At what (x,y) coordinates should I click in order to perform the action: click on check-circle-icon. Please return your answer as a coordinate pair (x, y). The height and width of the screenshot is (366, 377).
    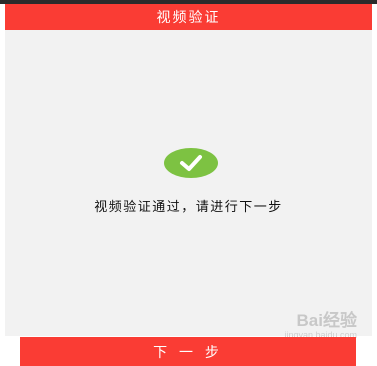
    Looking at the image, I should click on (191, 163).